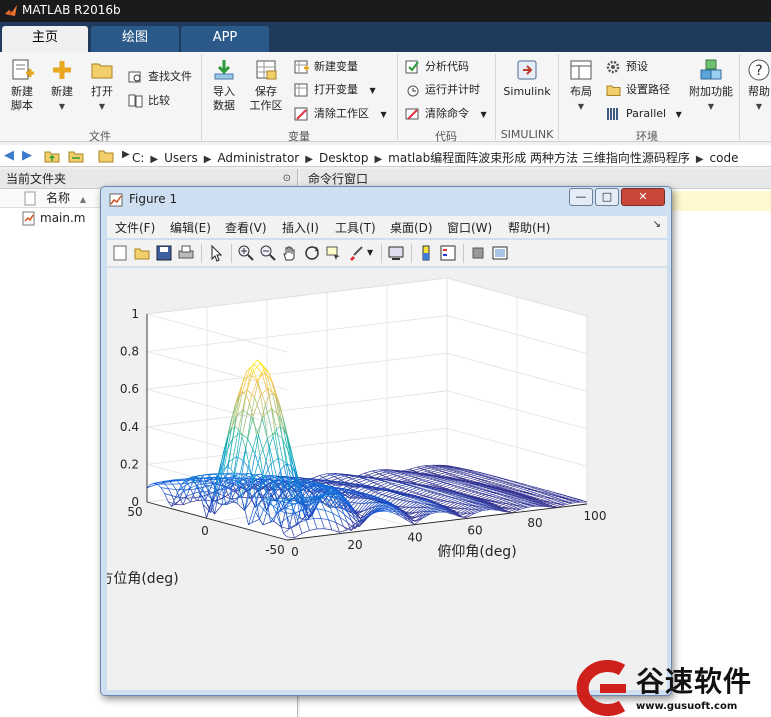  Describe the element at coordinates (534, 523) in the screenshot. I see `x-tick-label: 80` at that location.